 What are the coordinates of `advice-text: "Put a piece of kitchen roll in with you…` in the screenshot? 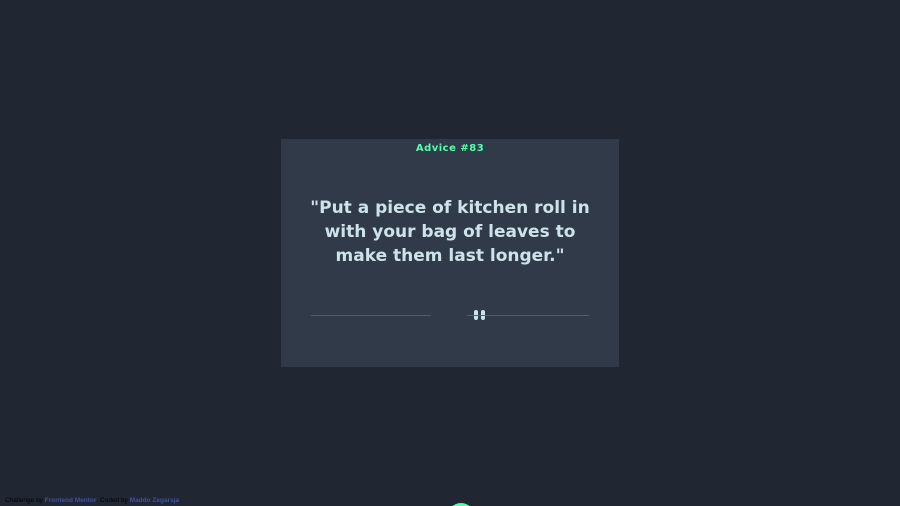 It's located at (450, 232).